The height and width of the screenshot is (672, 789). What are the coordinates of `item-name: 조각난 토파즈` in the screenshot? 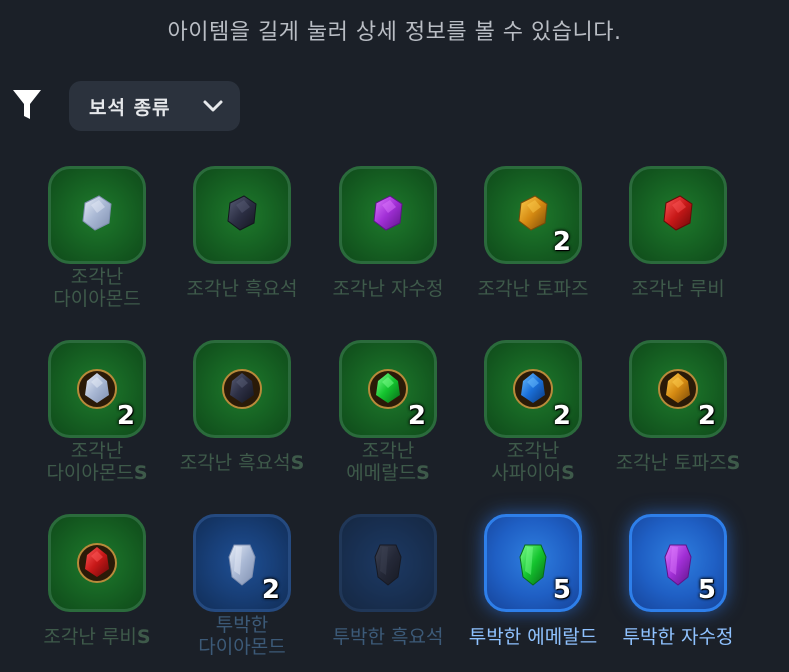 It's located at (533, 289).